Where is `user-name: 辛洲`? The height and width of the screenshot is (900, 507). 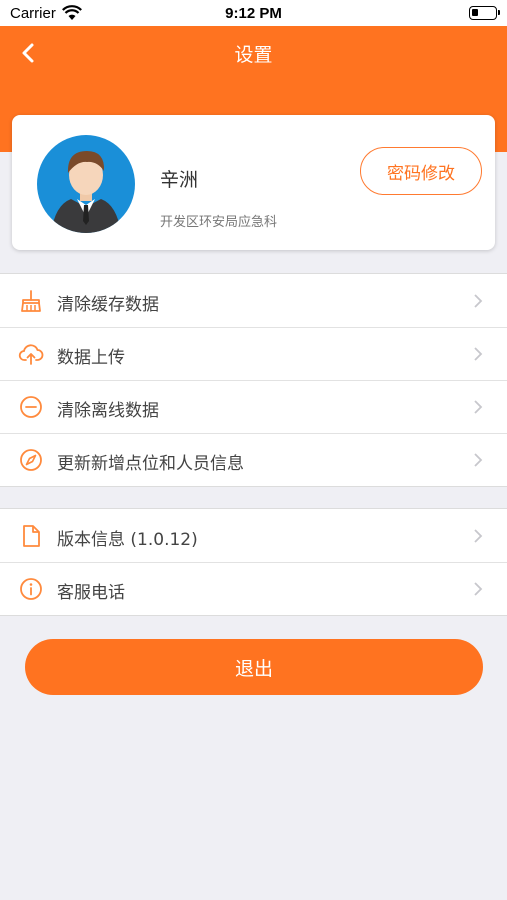 user-name: 辛洲 is located at coordinates (179, 180).